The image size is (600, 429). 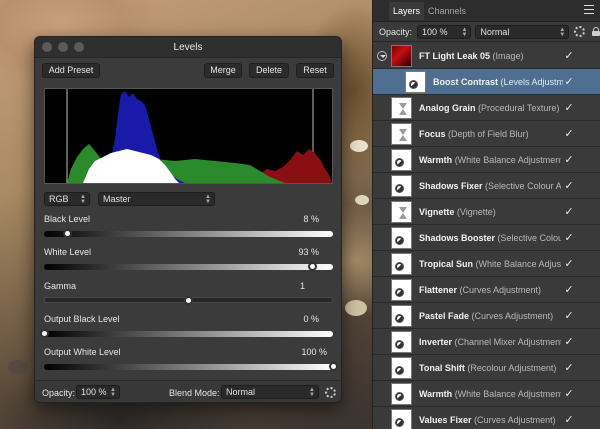 I want to click on layer-label: Tonal Shift (Recolour Adjustment), so click(x=490, y=368).